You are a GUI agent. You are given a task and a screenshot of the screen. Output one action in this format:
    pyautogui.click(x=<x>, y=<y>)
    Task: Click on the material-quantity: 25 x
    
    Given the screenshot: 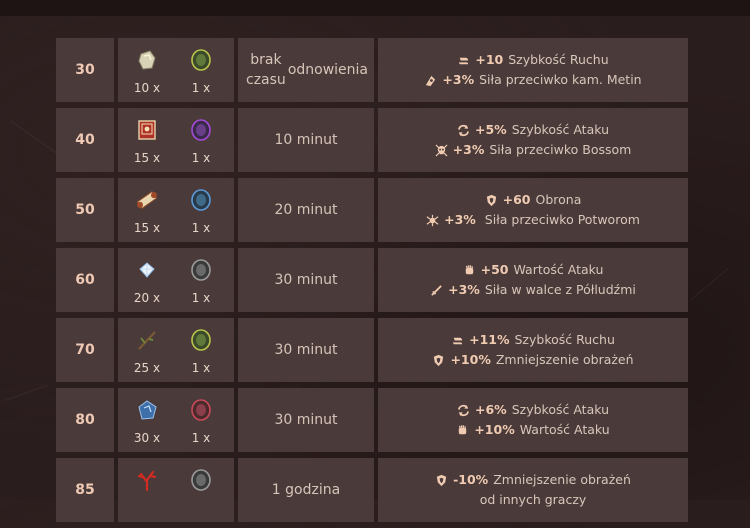 What is the action you would take?
    pyautogui.click(x=147, y=368)
    